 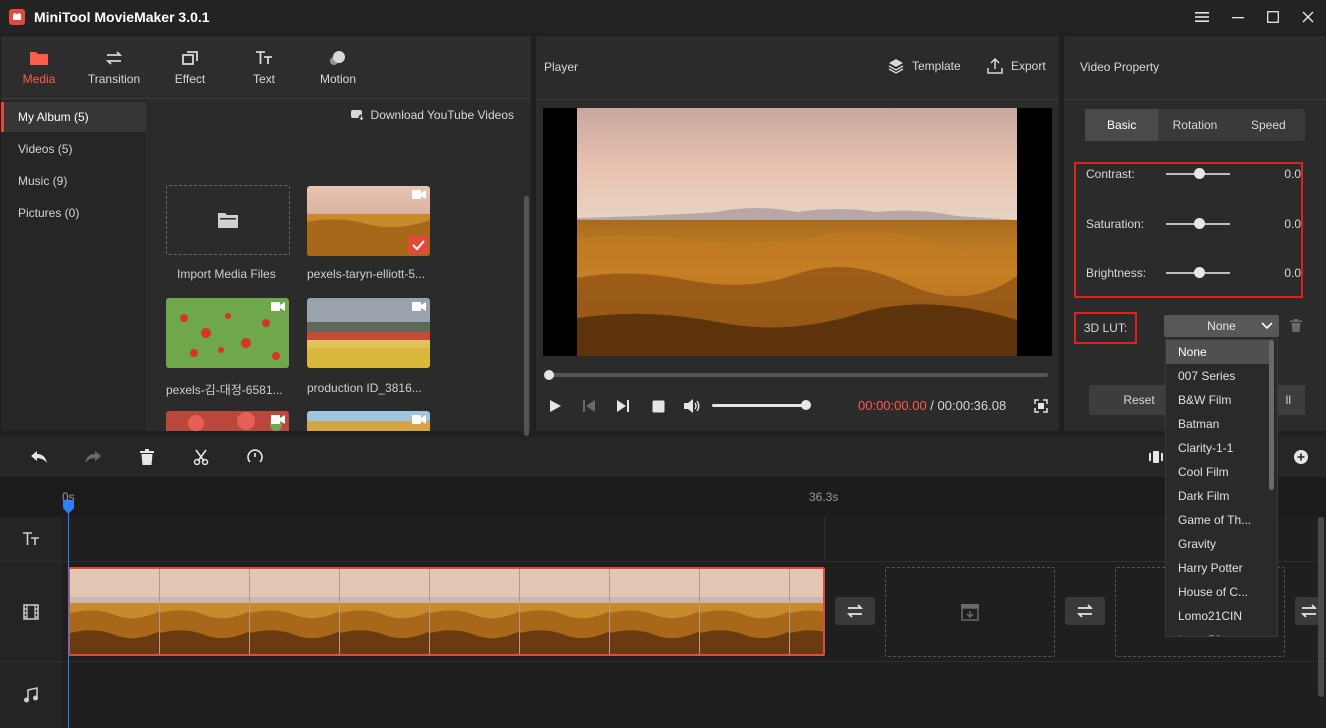 What do you see at coordinates (1194, 125) in the screenshot?
I see `tab-rotation: Rotation` at bounding box center [1194, 125].